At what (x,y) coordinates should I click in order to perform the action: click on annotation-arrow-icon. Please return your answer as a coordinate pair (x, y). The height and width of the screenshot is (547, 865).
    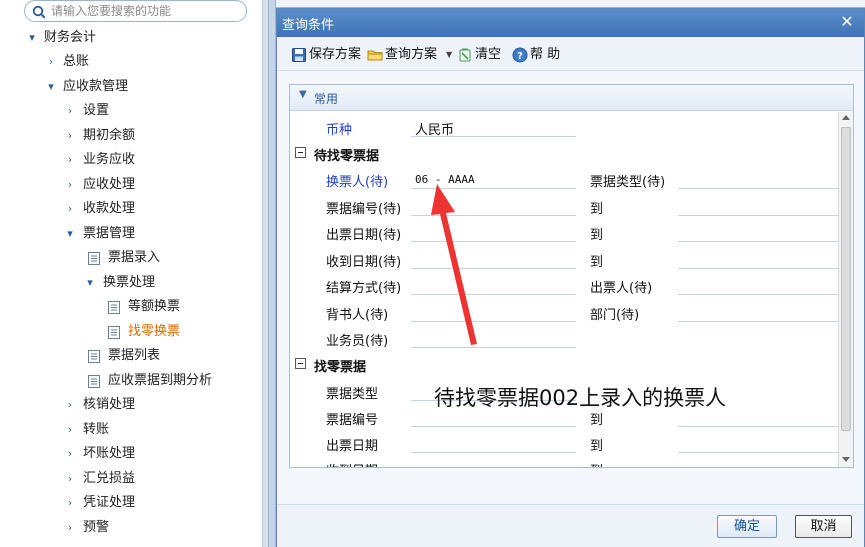
    Looking at the image, I should click on (454, 264).